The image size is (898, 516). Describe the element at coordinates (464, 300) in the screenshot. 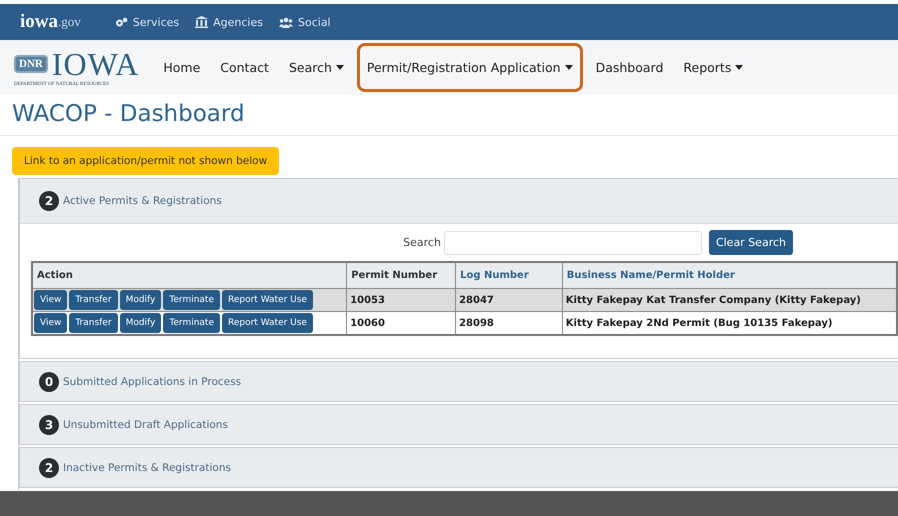

I see `table-row: View Transfer Modify Terminate Report Water Use 10053 28047 Kitty Fakepay Kat Transfer Company (Kitty Fakepay)` at that location.